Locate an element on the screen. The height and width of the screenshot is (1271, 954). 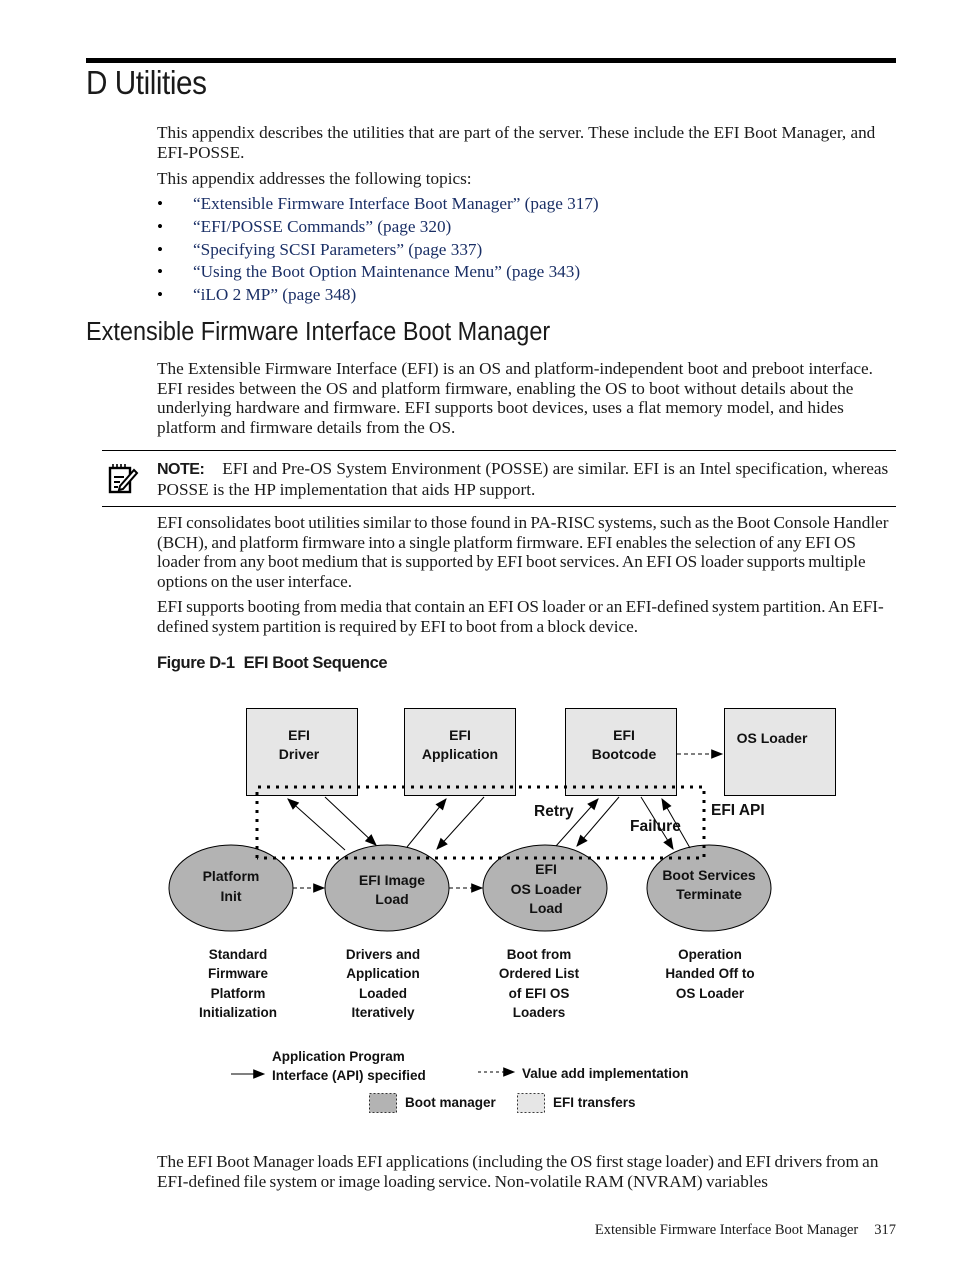
caption-line: Loaders is located at coordinates (539, 1012).